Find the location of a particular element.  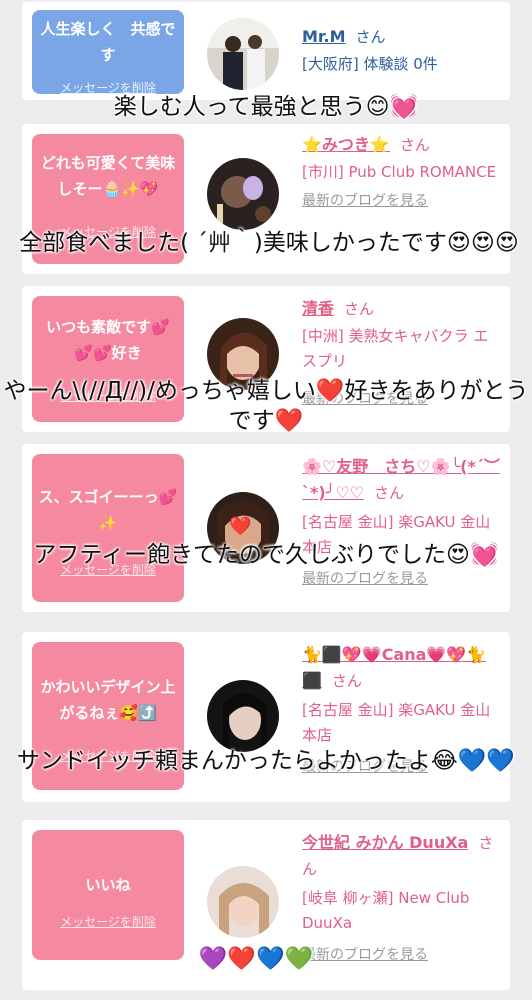

profile-info: Mr.M さん [大阪府] 体験談 0件 is located at coordinates (402, 50).